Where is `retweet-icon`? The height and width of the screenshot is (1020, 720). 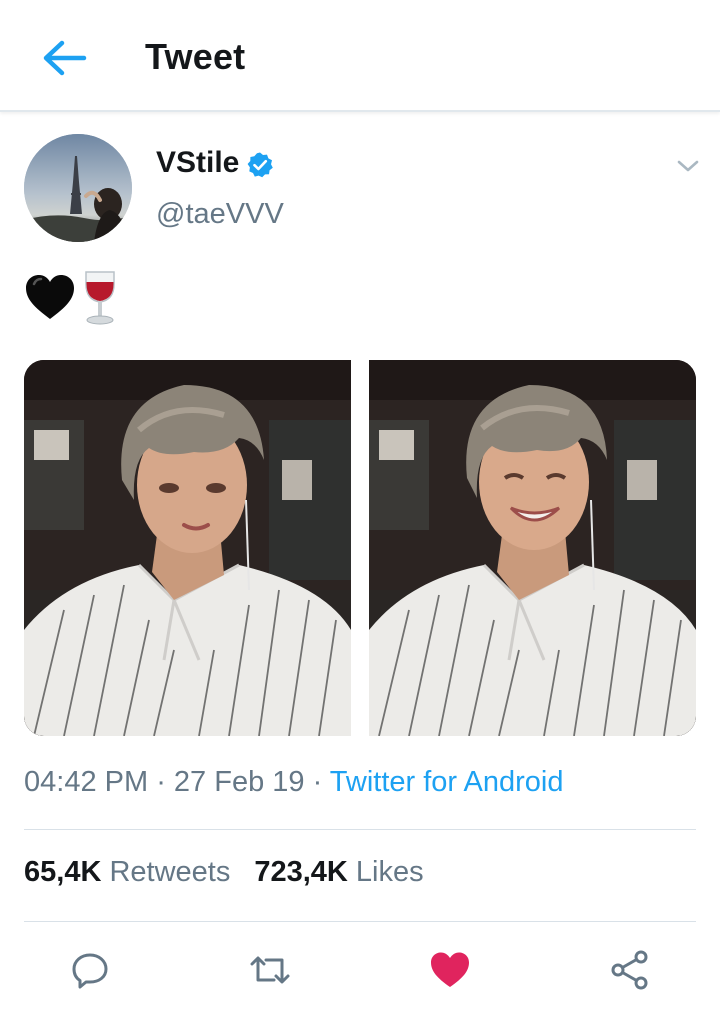 retweet-icon is located at coordinates (270, 970).